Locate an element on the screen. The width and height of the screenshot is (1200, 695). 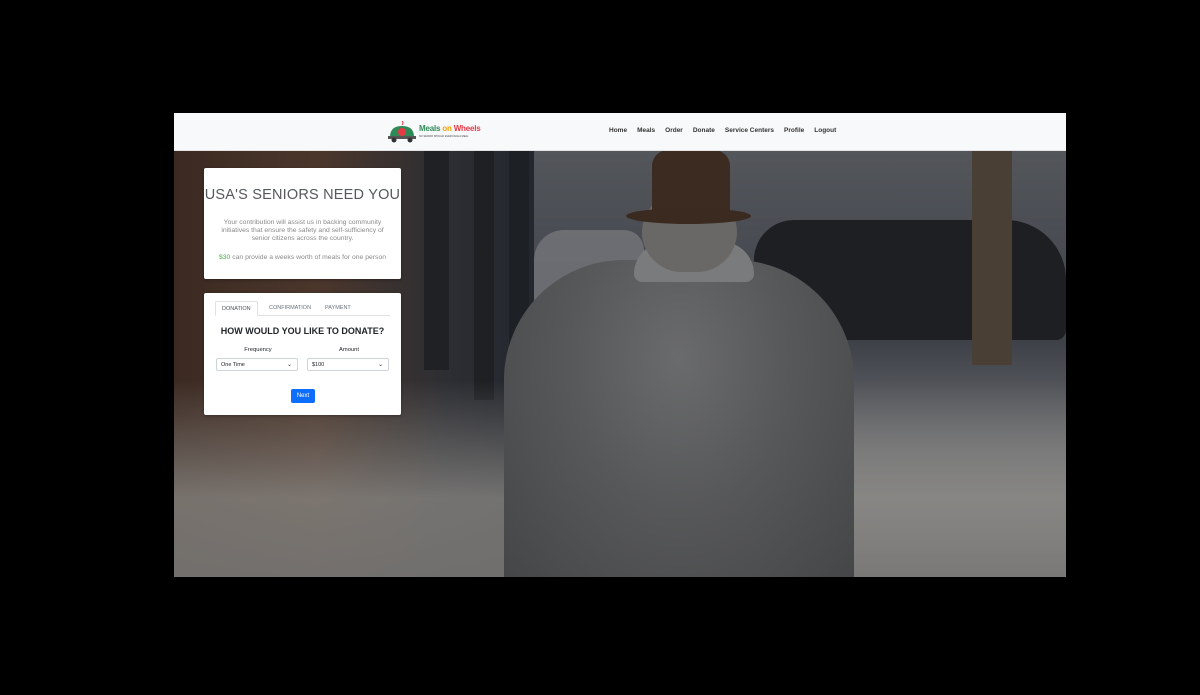
amount-label: Amount is located at coordinates (349, 350).